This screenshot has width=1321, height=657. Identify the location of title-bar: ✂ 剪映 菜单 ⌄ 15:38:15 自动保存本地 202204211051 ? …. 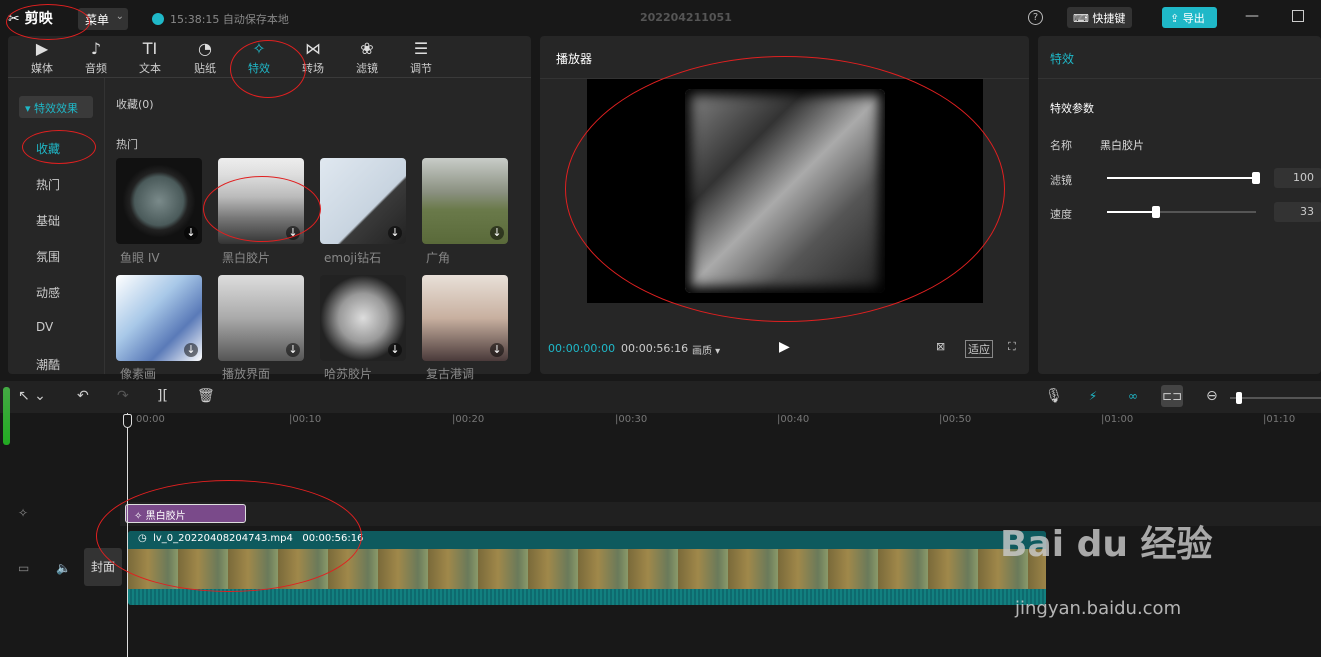
(660, 18).